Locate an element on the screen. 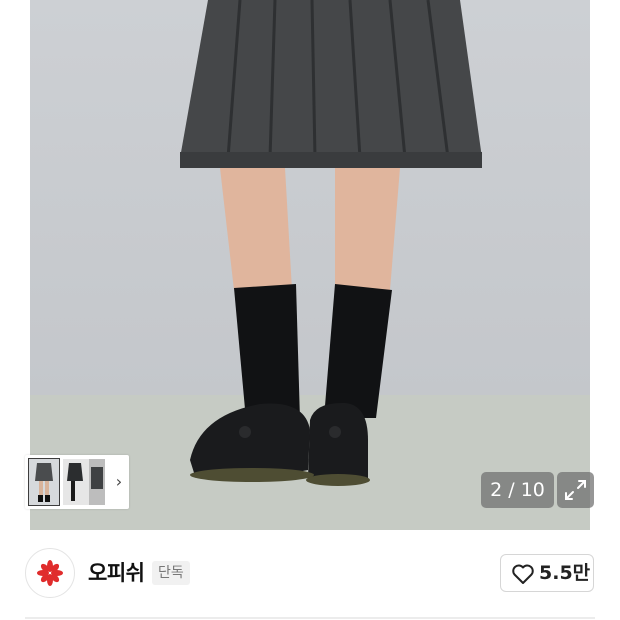 The width and height of the screenshot is (620, 620). exclusive-badge: 단독 is located at coordinates (171, 573).